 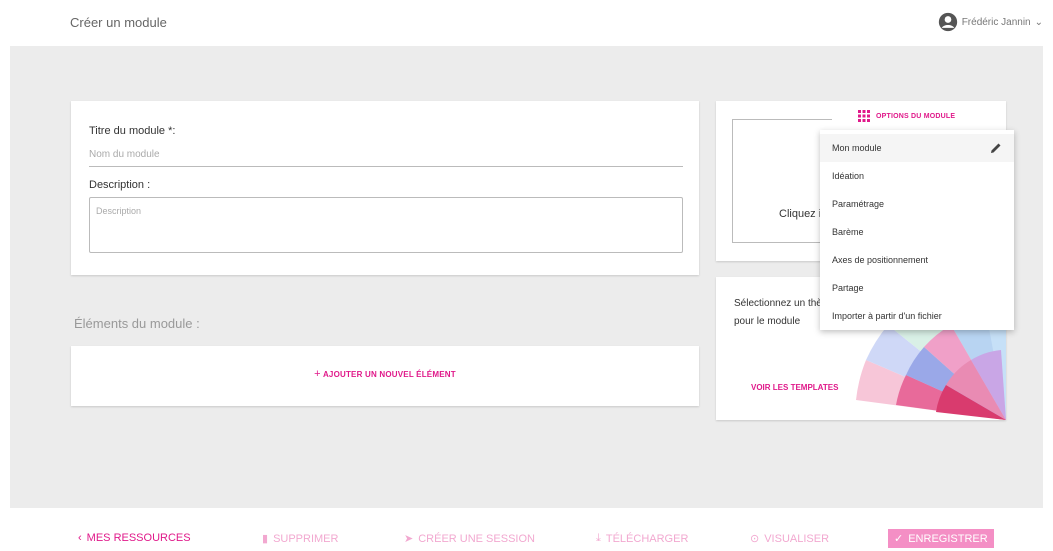 I want to click on send-icon: ➤, so click(x=409, y=539).